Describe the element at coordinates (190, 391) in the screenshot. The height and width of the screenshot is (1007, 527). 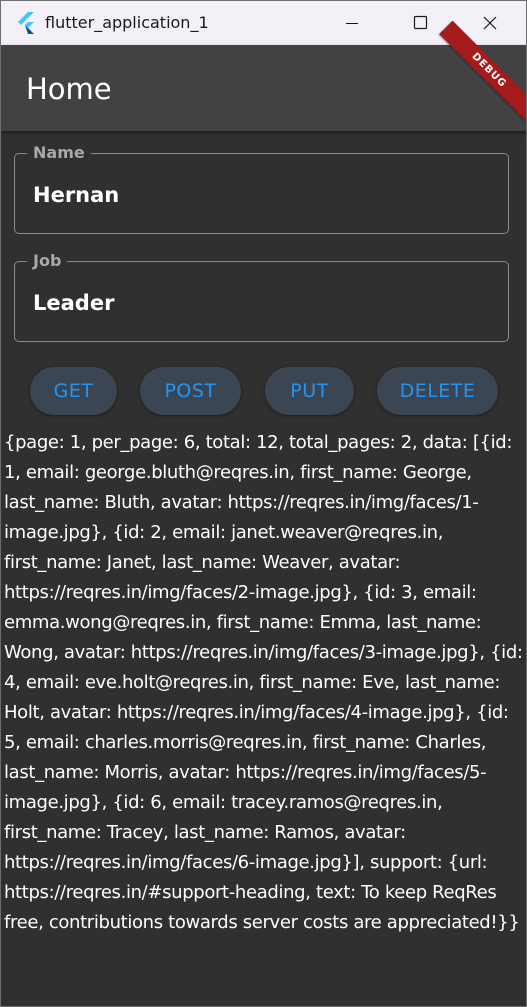
I see `post-button: POST` at that location.